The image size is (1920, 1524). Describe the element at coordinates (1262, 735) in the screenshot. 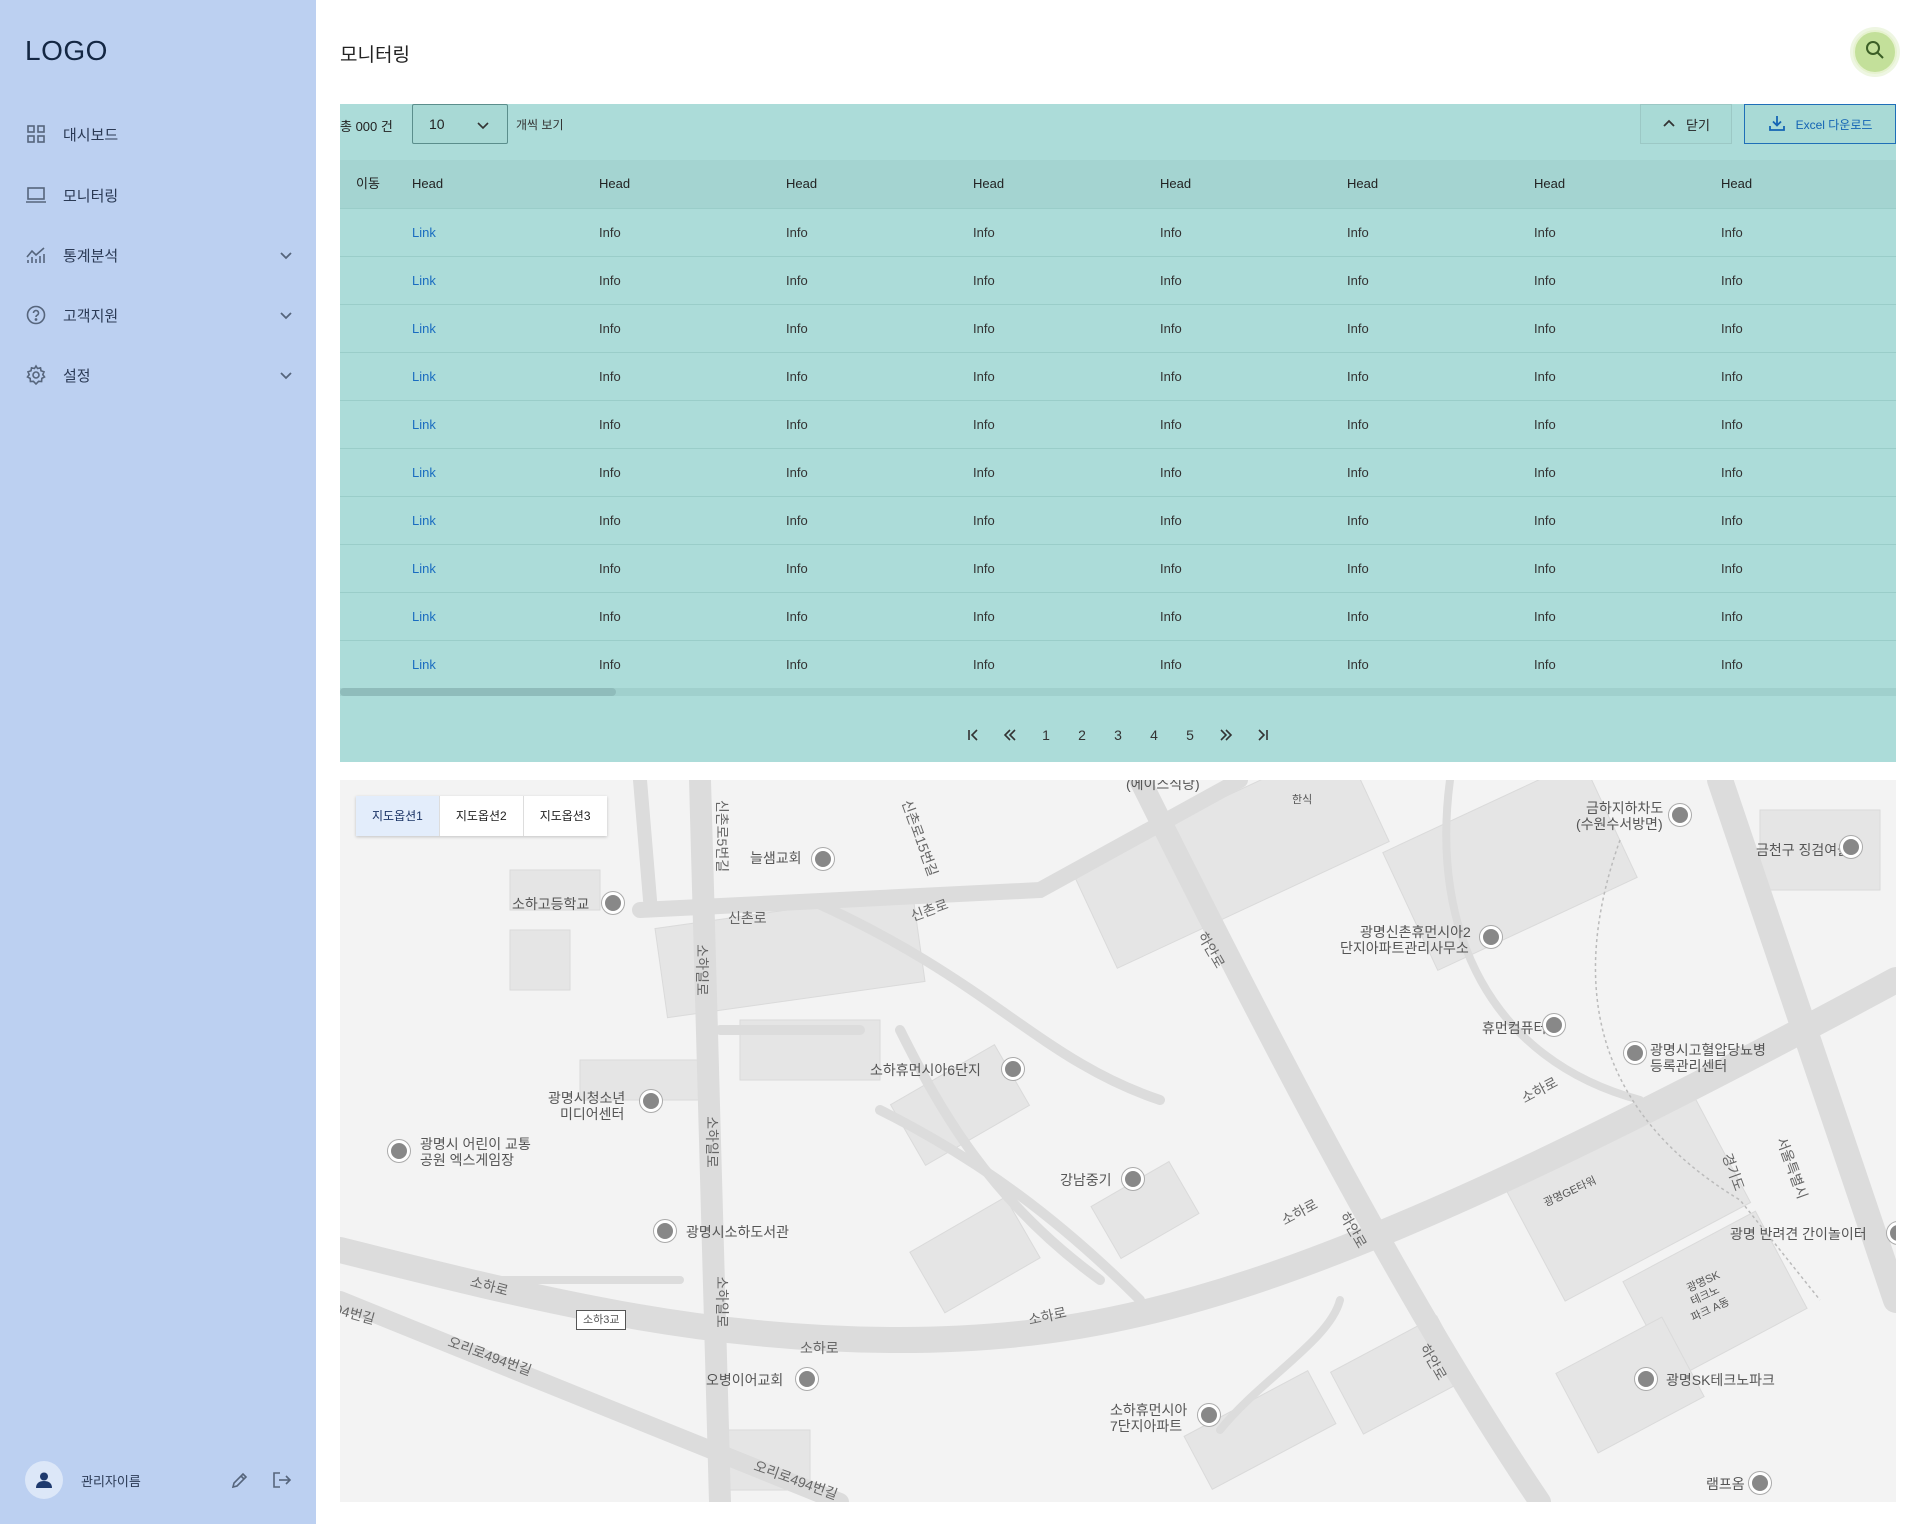

I see `last-page-icon` at that location.